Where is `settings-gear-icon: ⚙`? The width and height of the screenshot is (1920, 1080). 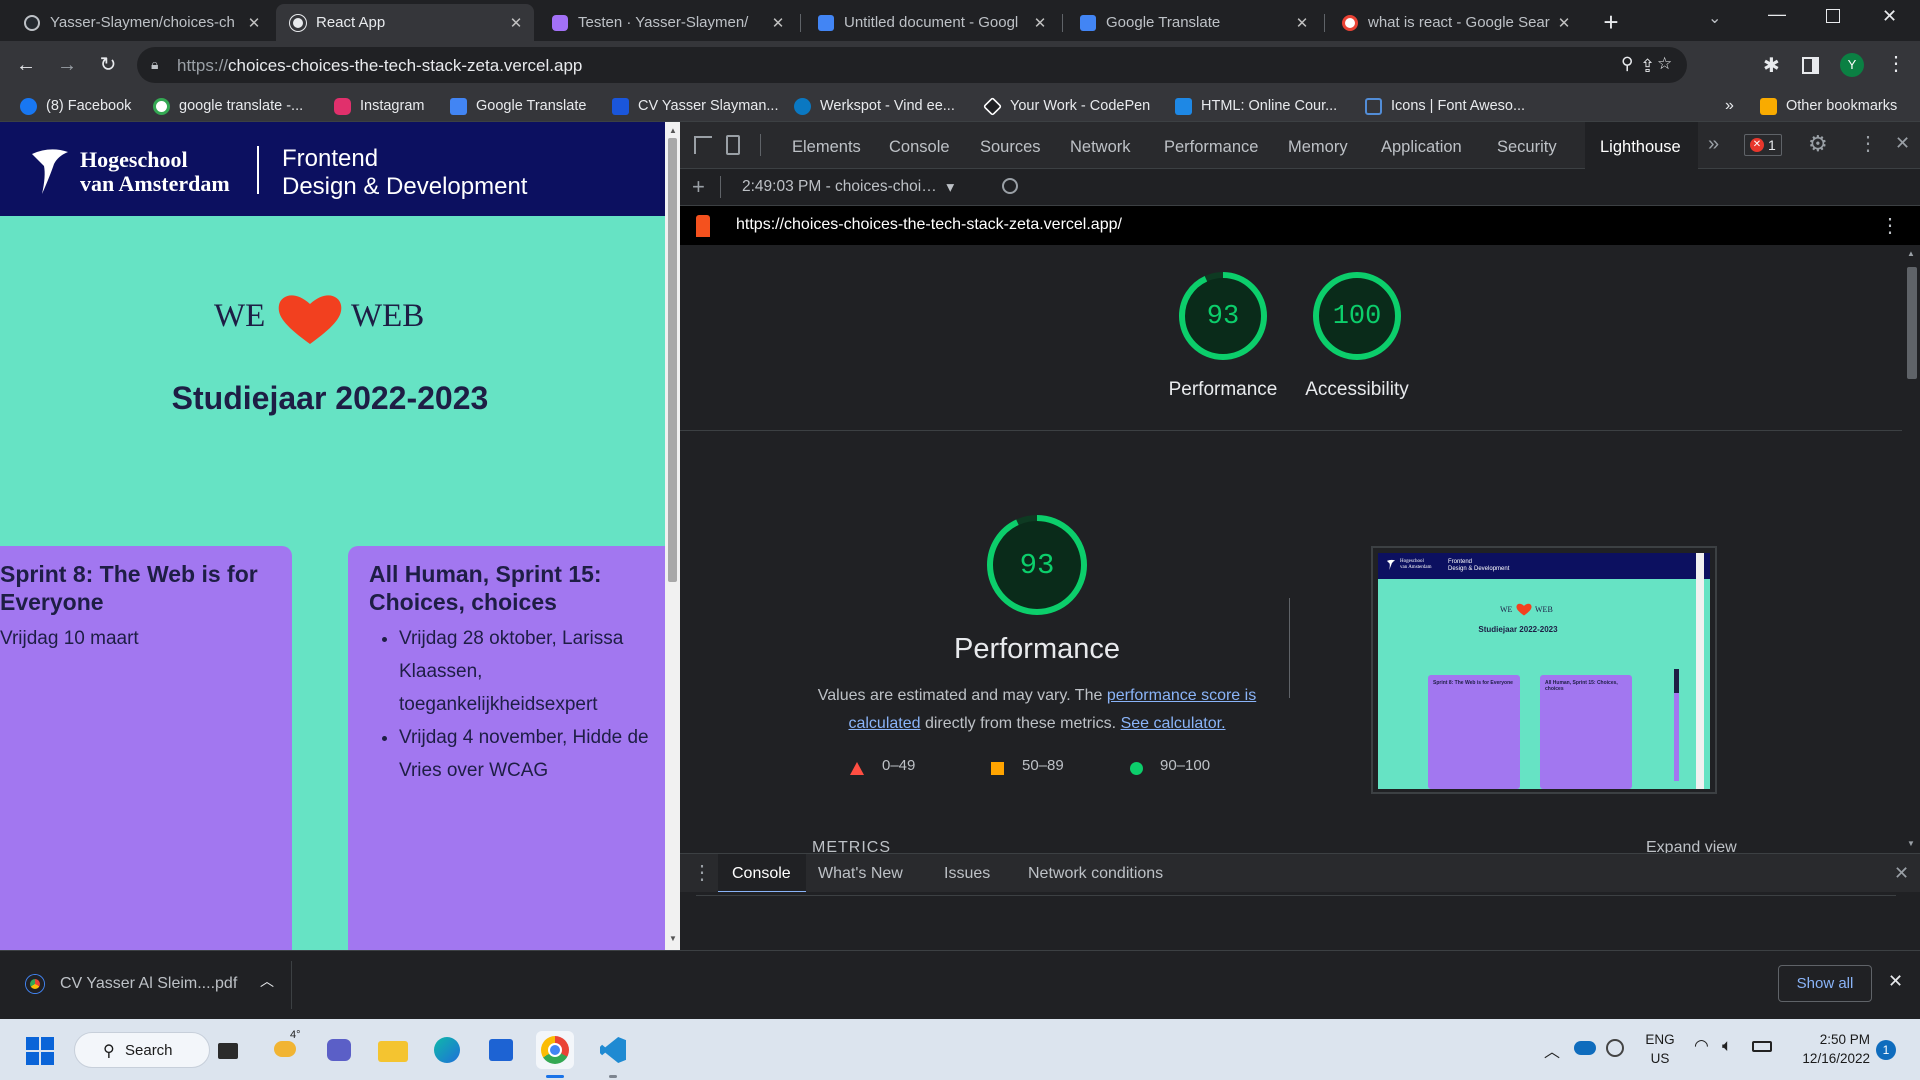 settings-gear-icon: ⚙ is located at coordinates (1818, 144).